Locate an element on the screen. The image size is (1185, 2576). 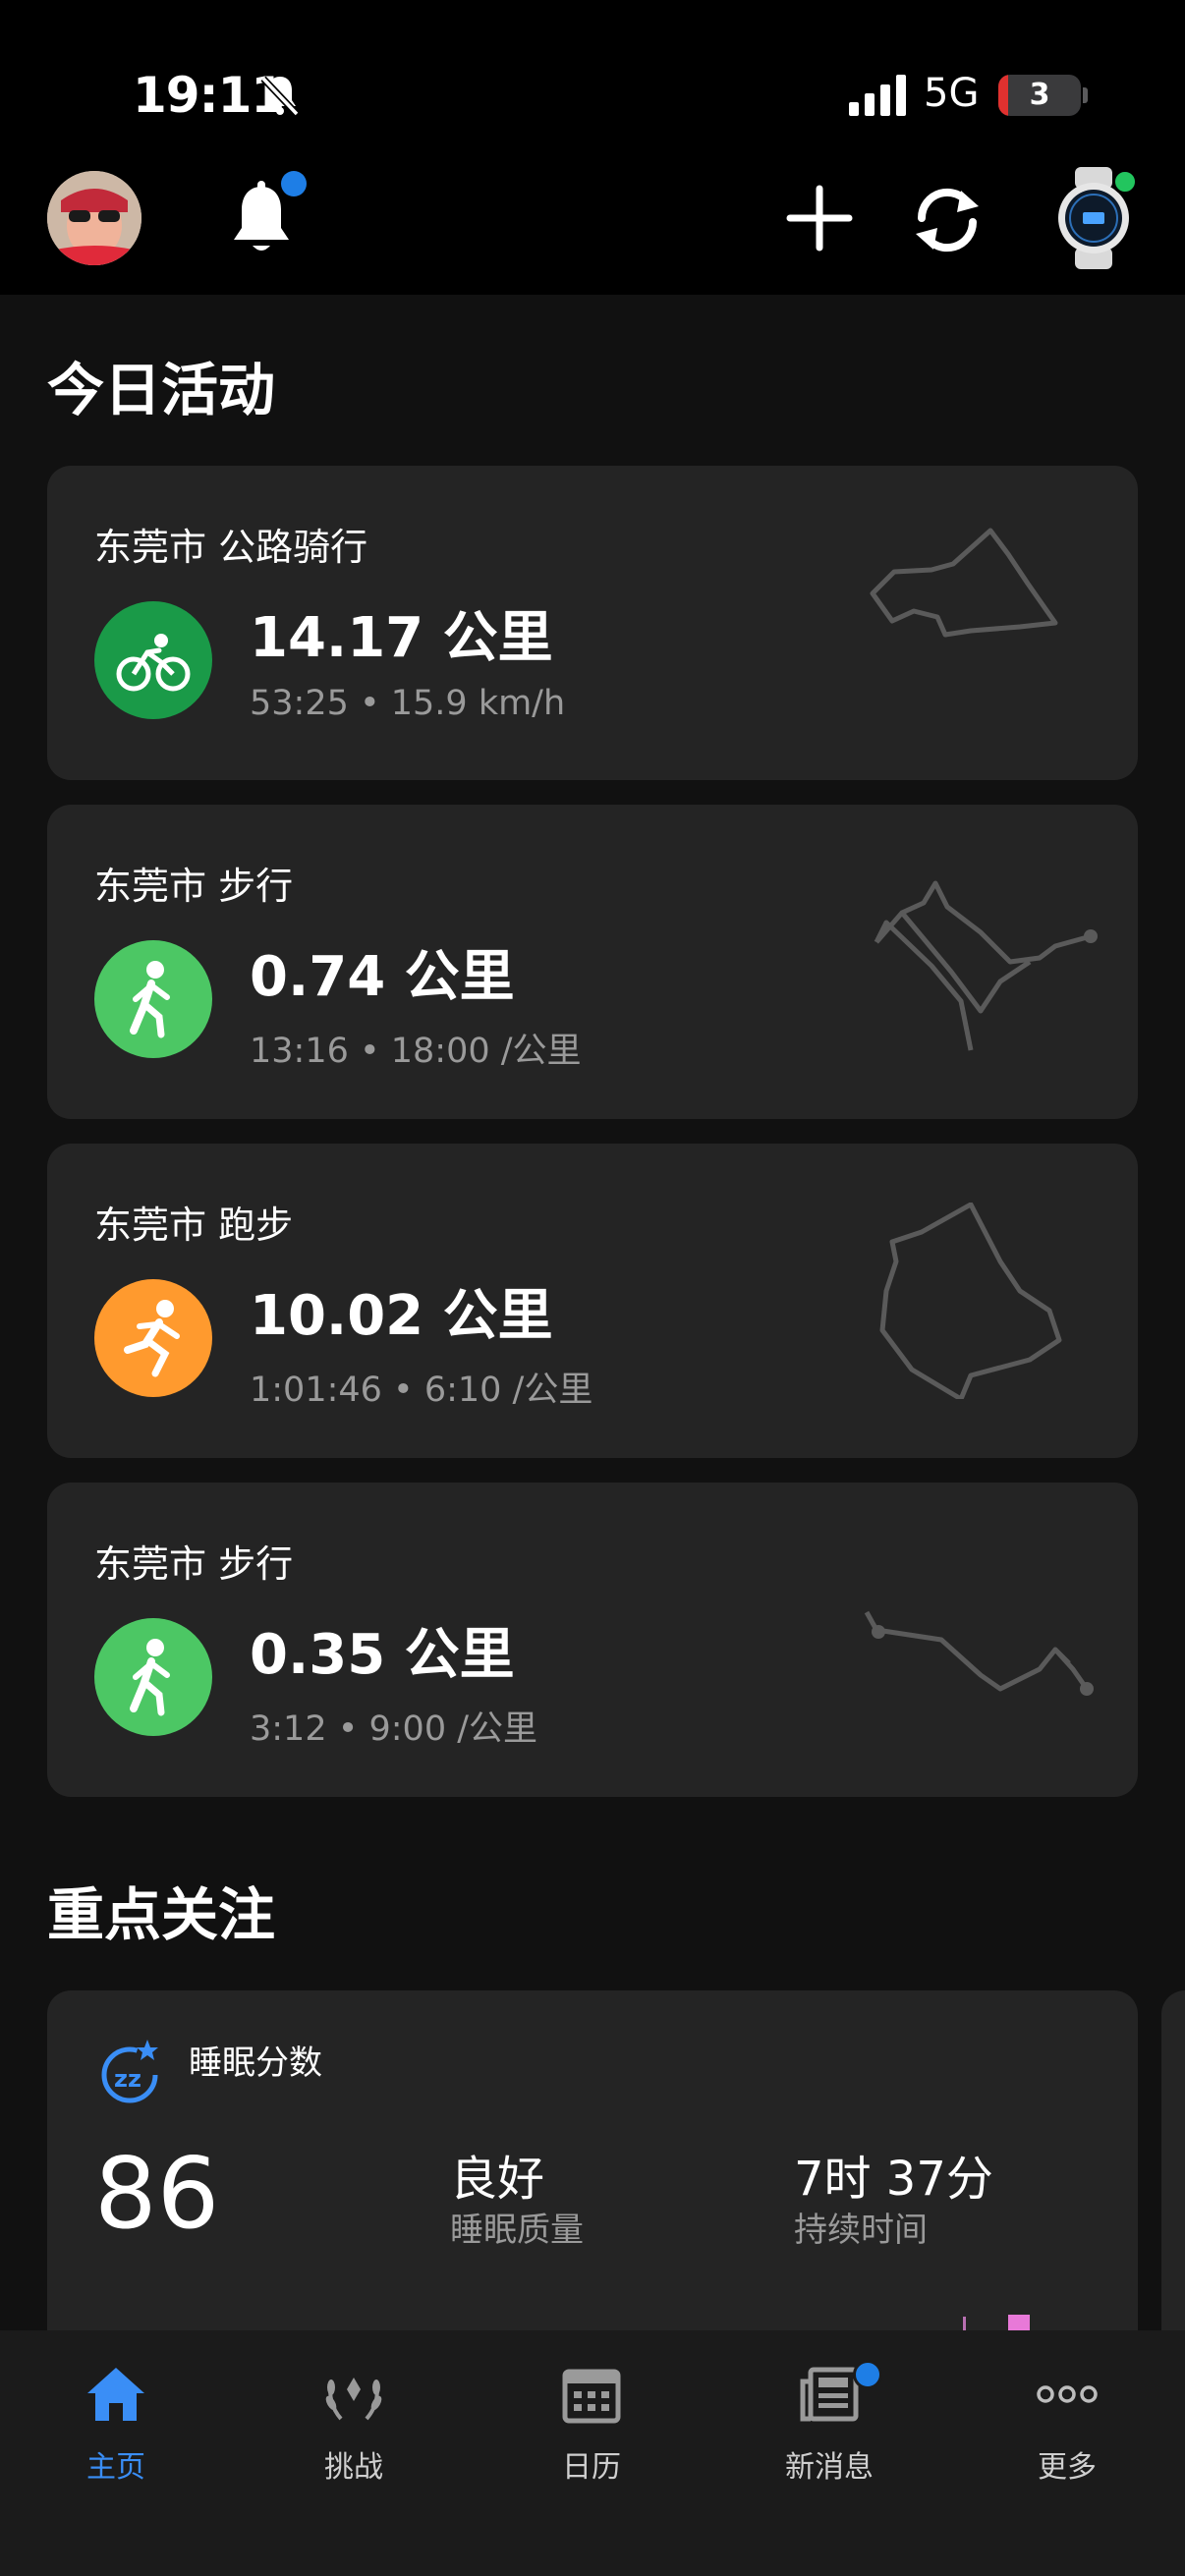
battery-tip is located at coordinates (1085, 95).